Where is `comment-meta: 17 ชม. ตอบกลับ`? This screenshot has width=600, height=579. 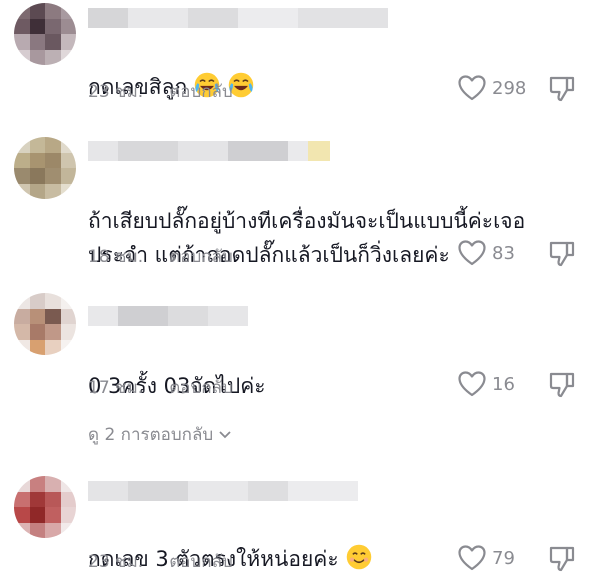
comment-meta: 17 ชม. ตอบกลับ is located at coordinates (160, 387).